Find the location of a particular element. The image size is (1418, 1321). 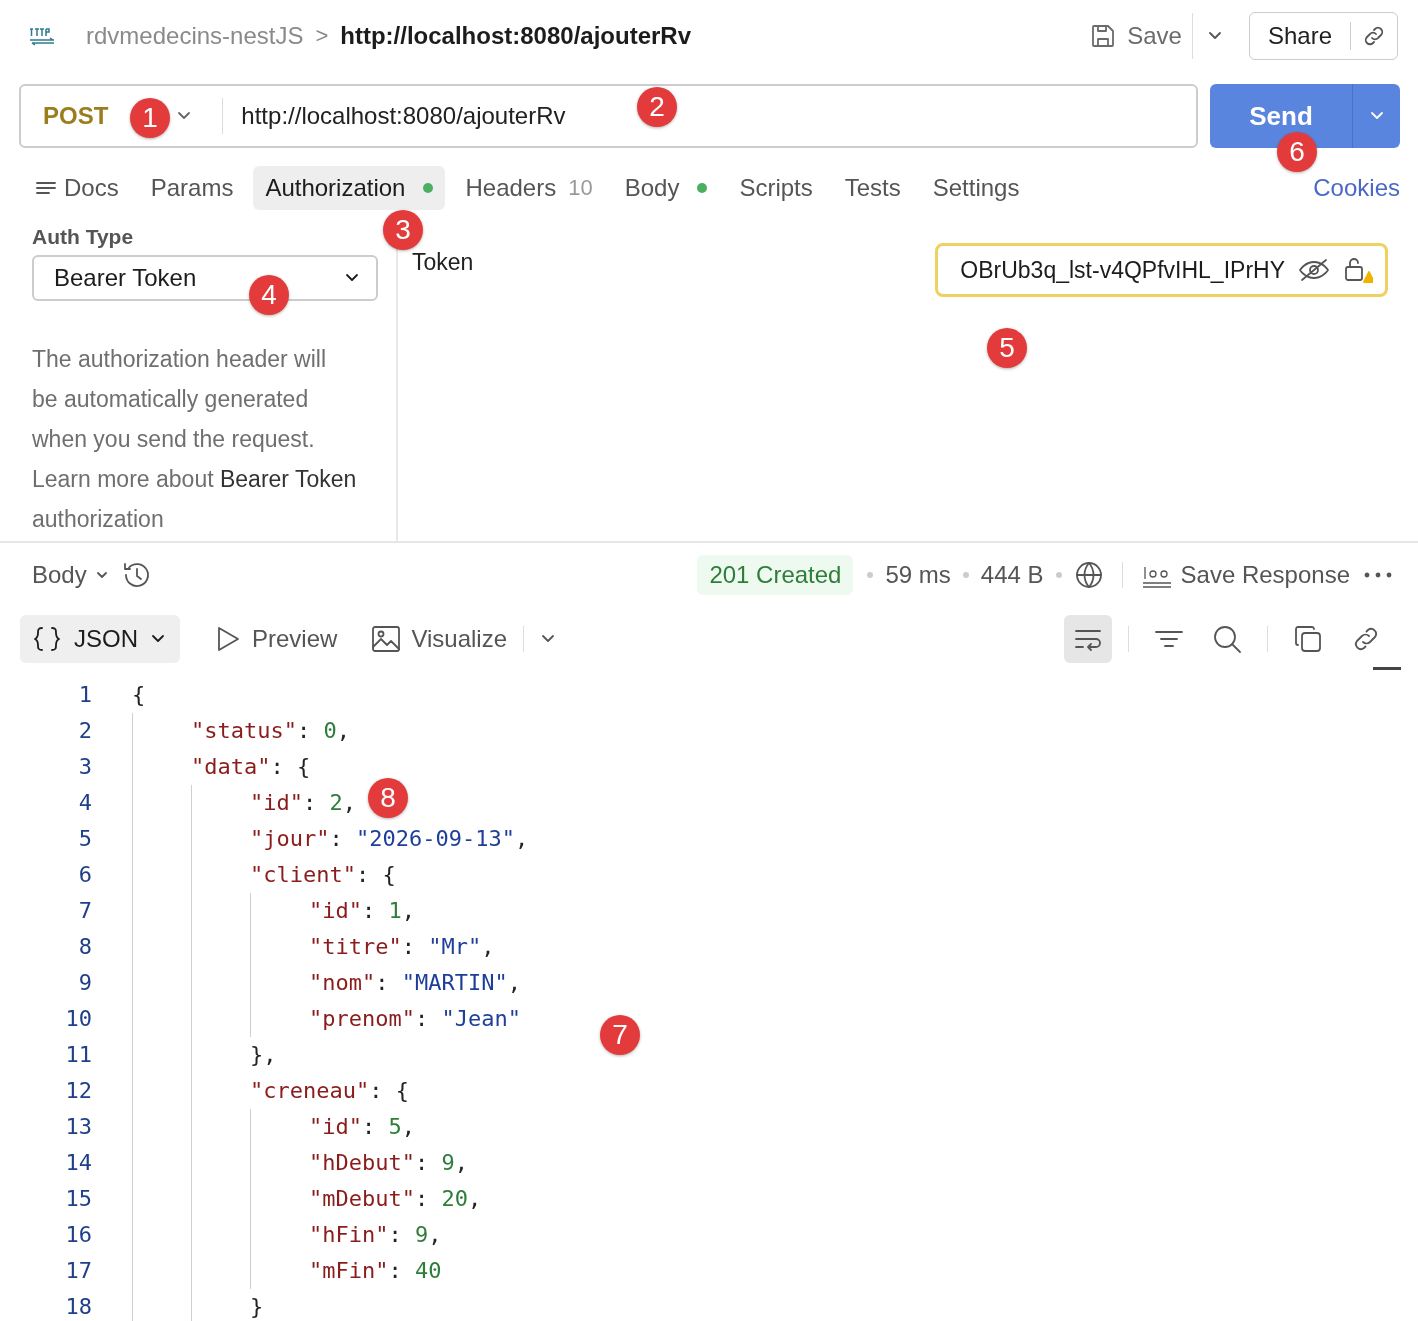

code-line: "hDebut": 9, is located at coordinates (330, 1163).